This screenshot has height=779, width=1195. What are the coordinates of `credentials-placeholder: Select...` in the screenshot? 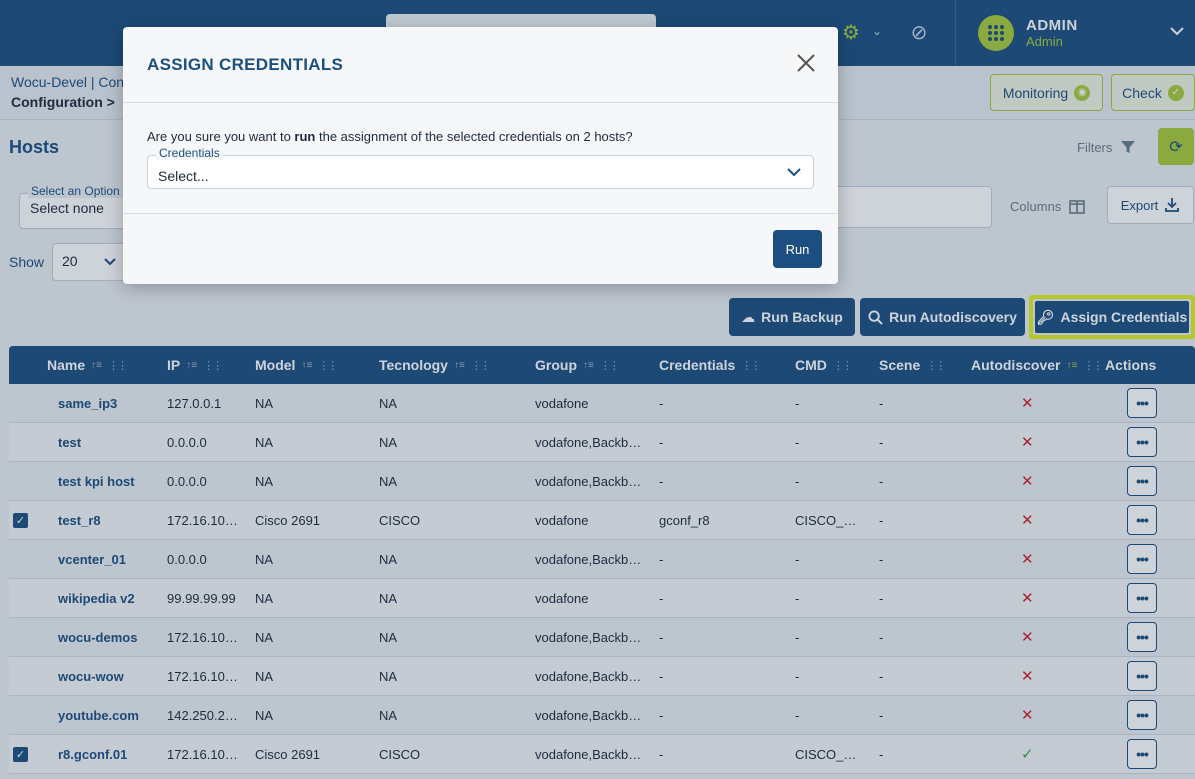 It's located at (183, 176).